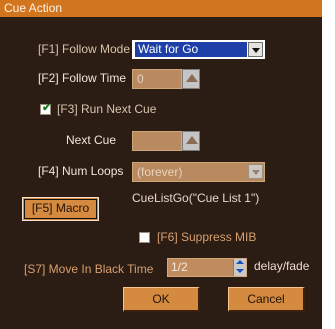  I want to click on num-loops-select: (forever), so click(198, 172).